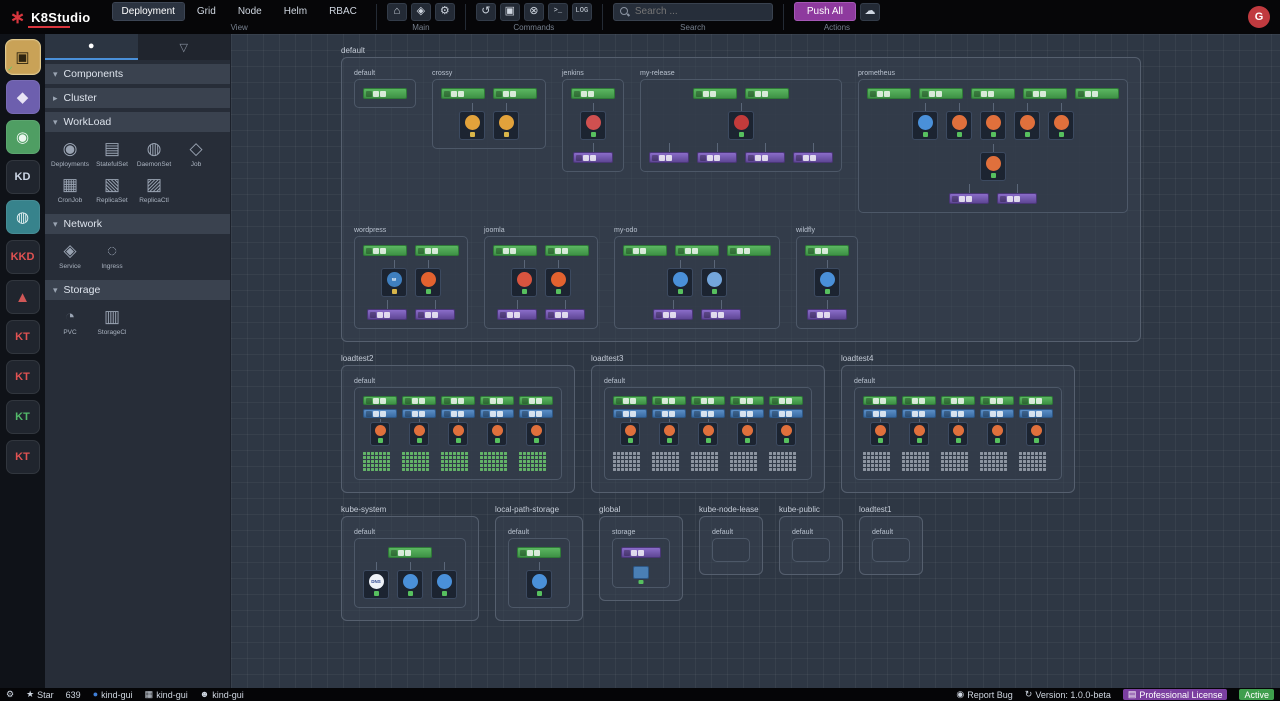 The image size is (1280, 701). Describe the element at coordinates (22, 97) in the screenshot. I see `cluster-purple: ◆` at that location.